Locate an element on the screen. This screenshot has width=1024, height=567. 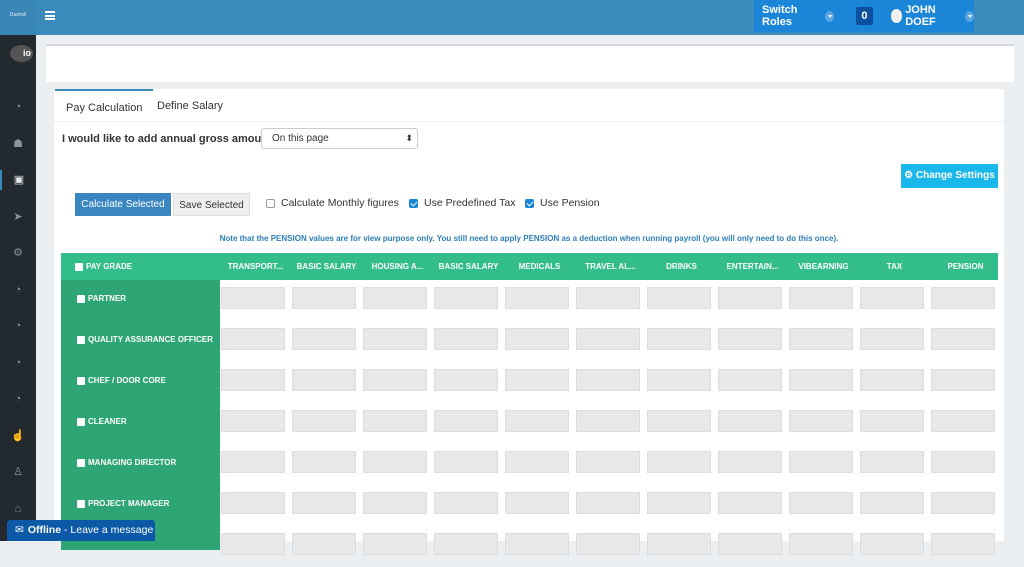
select-all-checkbox is located at coordinates (79, 266).